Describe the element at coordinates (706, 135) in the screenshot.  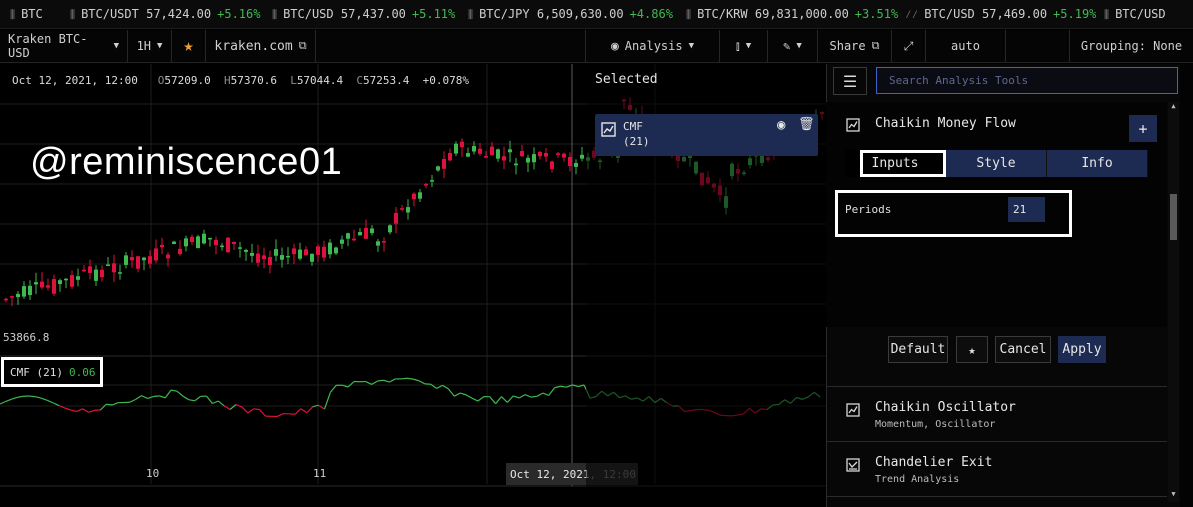
I see `selected-study-card: CMF (21) ◉ 🗑` at that location.